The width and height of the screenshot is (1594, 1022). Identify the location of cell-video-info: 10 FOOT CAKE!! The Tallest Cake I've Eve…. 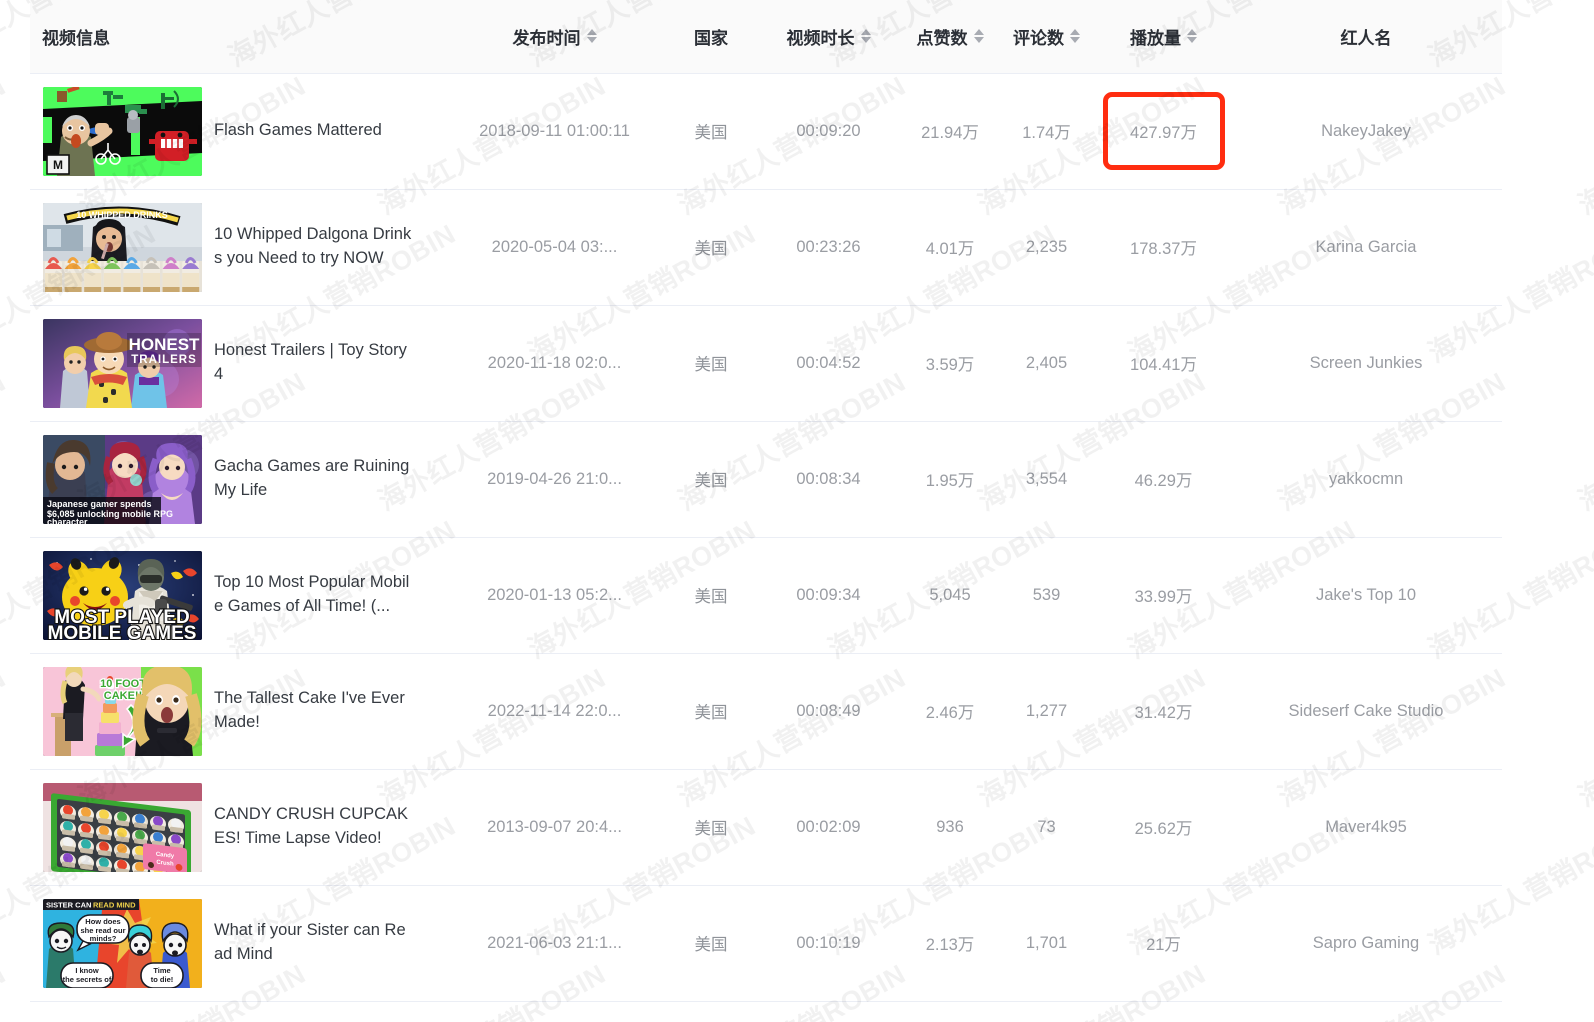
(235, 711).